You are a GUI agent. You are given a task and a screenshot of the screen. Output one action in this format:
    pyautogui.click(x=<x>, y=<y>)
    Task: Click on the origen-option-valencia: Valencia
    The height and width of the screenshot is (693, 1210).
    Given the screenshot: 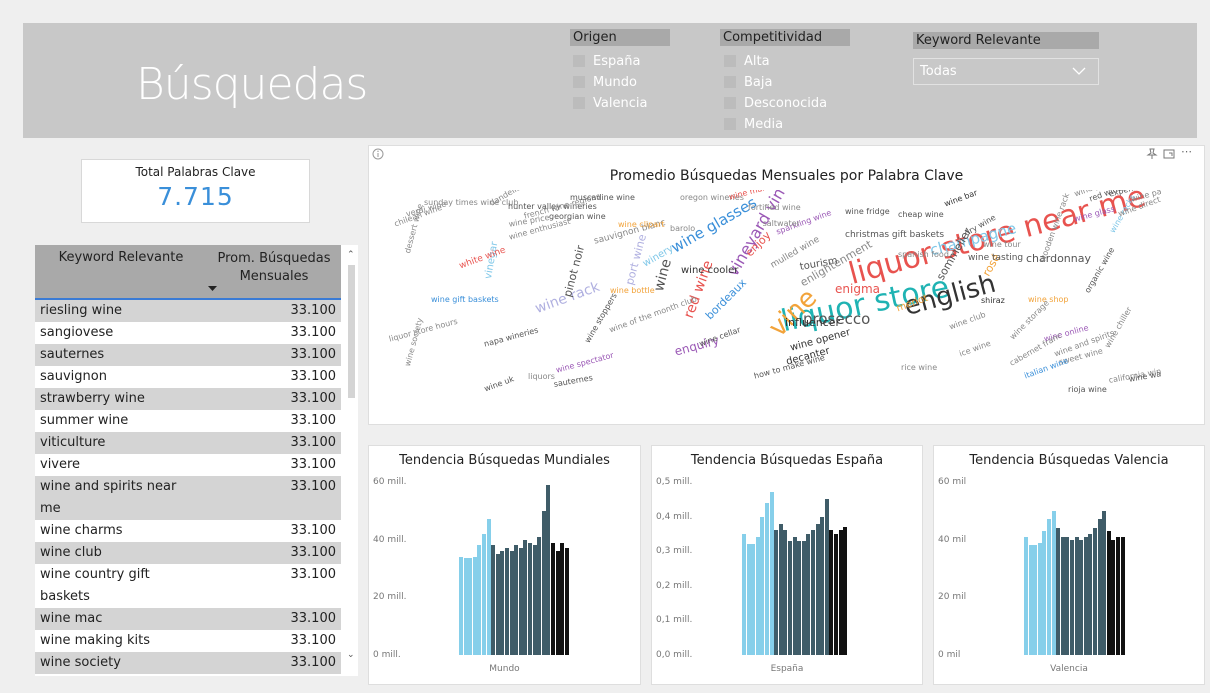 What is the action you would take?
    pyautogui.click(x=610, y=103)
    